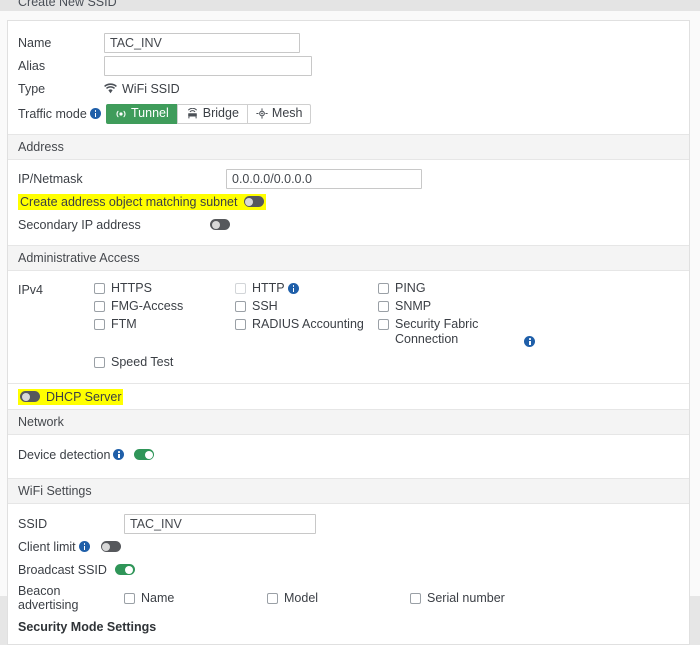  I want to click on checkbox-radius-accounting: RADIUS Accounting, so click(306, 324).